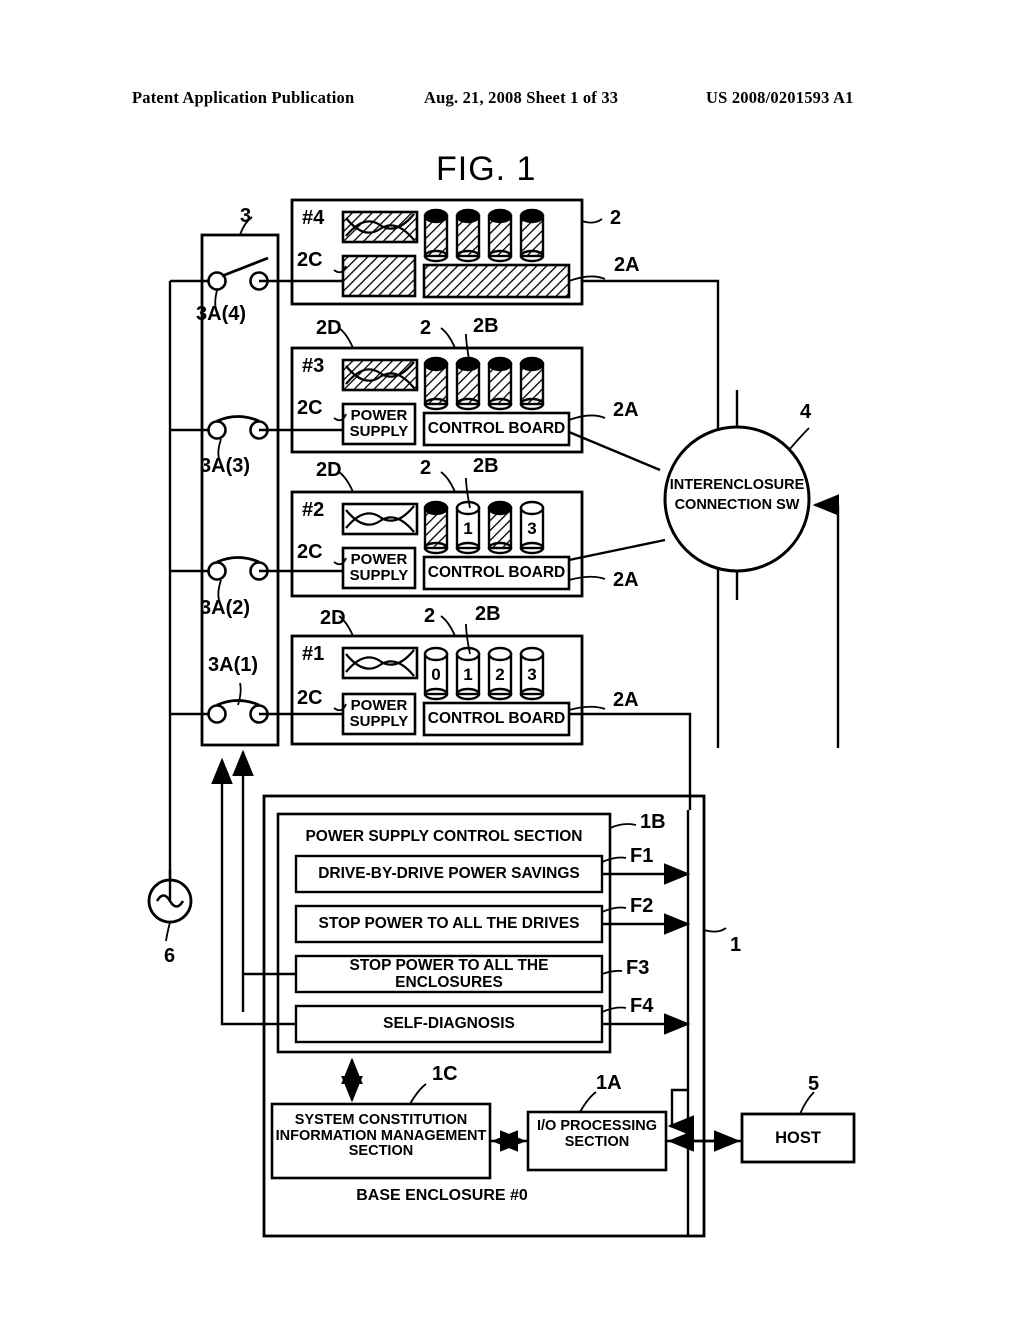 The height and width of the screenshot is (1320, 1024). Describe the element at coordinates (486, 326) in the screenshot. I see `drive-ref-3top: 2B` at that location.